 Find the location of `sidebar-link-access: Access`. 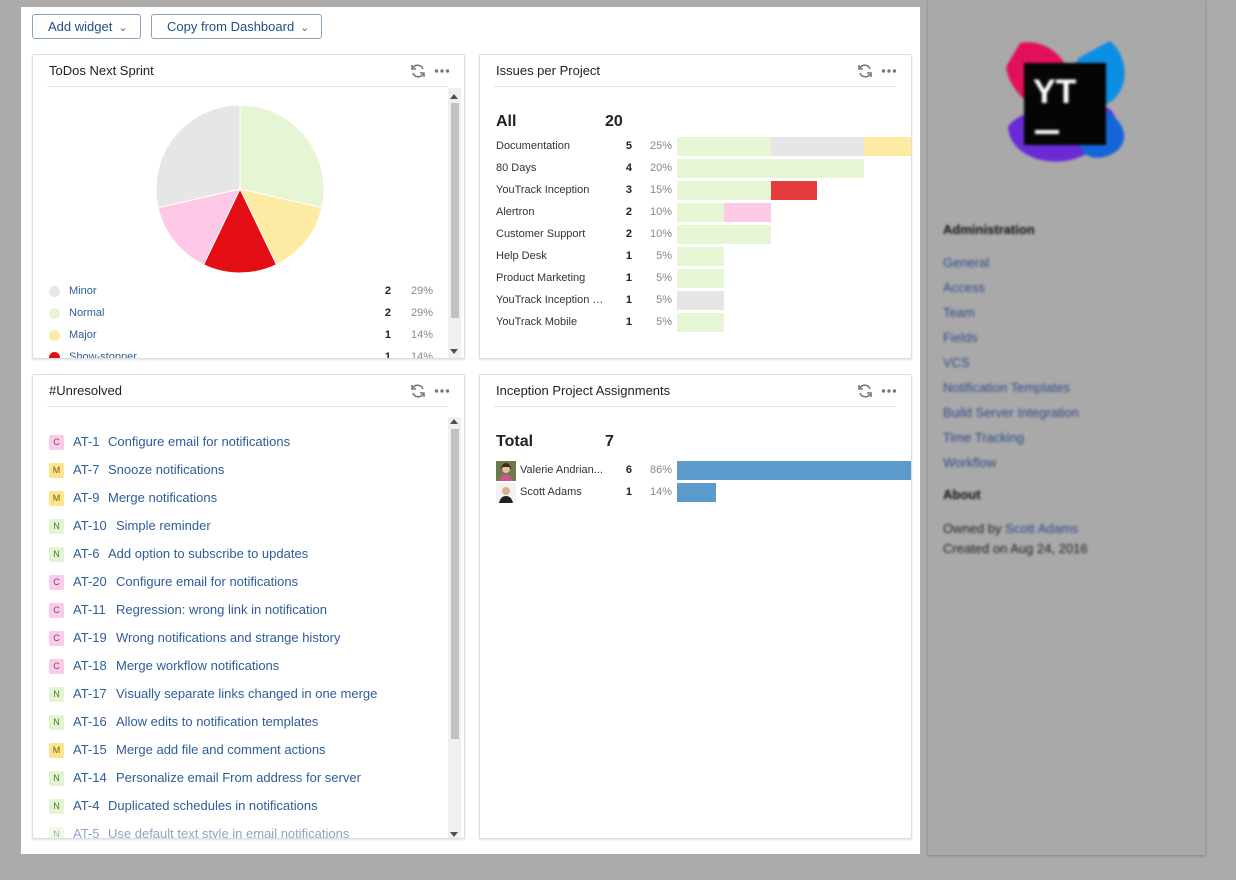

sidebar-link-access: Access is located at coordinates (964, 287).